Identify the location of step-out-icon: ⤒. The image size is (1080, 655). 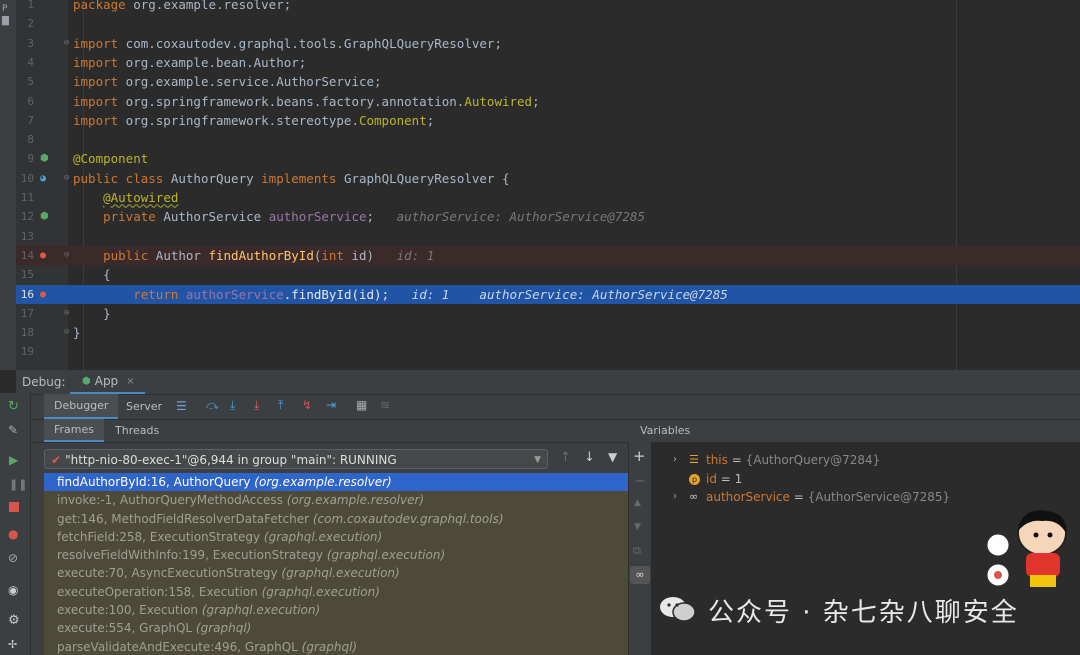
(280, 405).